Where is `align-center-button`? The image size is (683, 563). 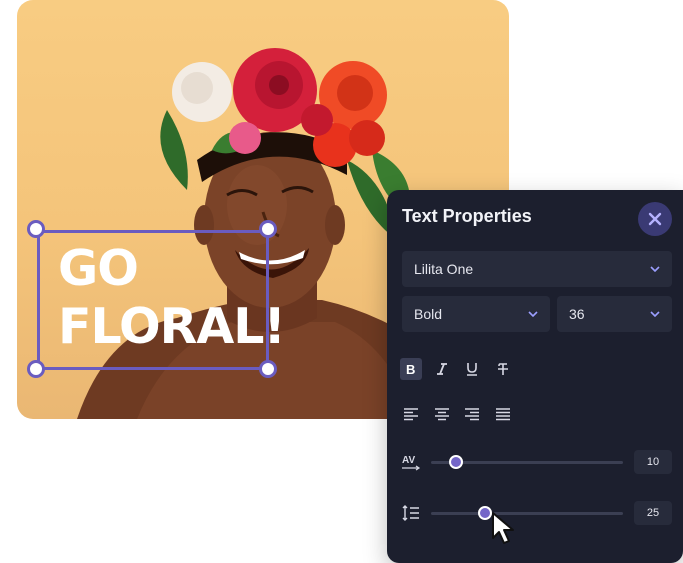
align-center-button is located at coordinates (442, 414).